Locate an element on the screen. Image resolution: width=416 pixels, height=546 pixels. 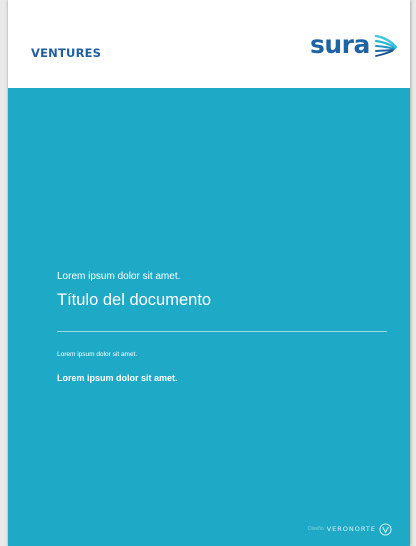
sura-logo: sura is located at coordinates (355, 46).